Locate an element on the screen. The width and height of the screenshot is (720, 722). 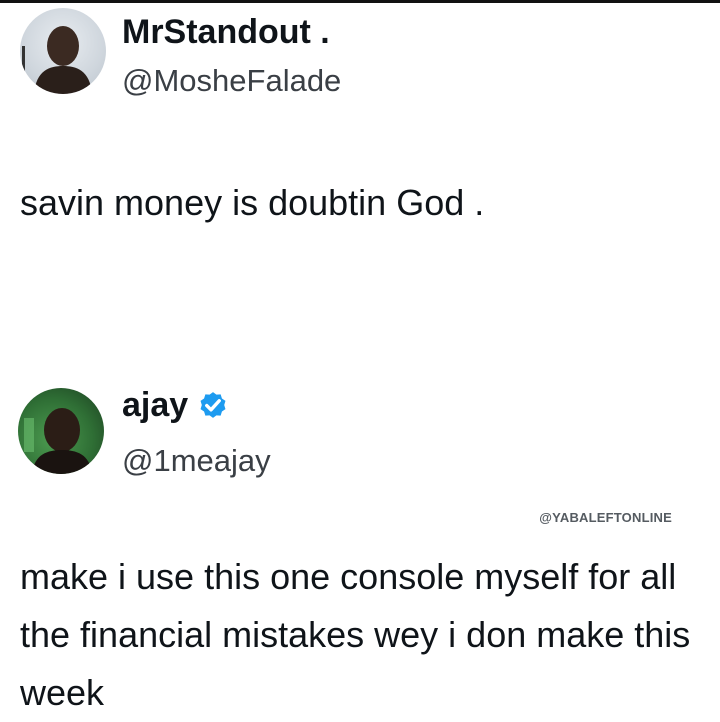
name-row: ajay is located at coordinates (176, 405).